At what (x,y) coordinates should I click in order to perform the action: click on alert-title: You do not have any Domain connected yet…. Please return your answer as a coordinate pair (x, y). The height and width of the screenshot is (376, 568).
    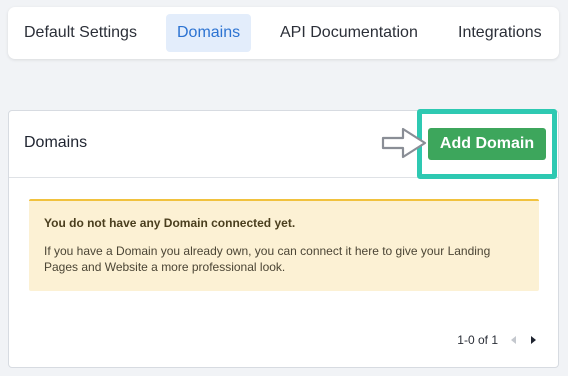
    Looking at the image, I should click on (170, 223).